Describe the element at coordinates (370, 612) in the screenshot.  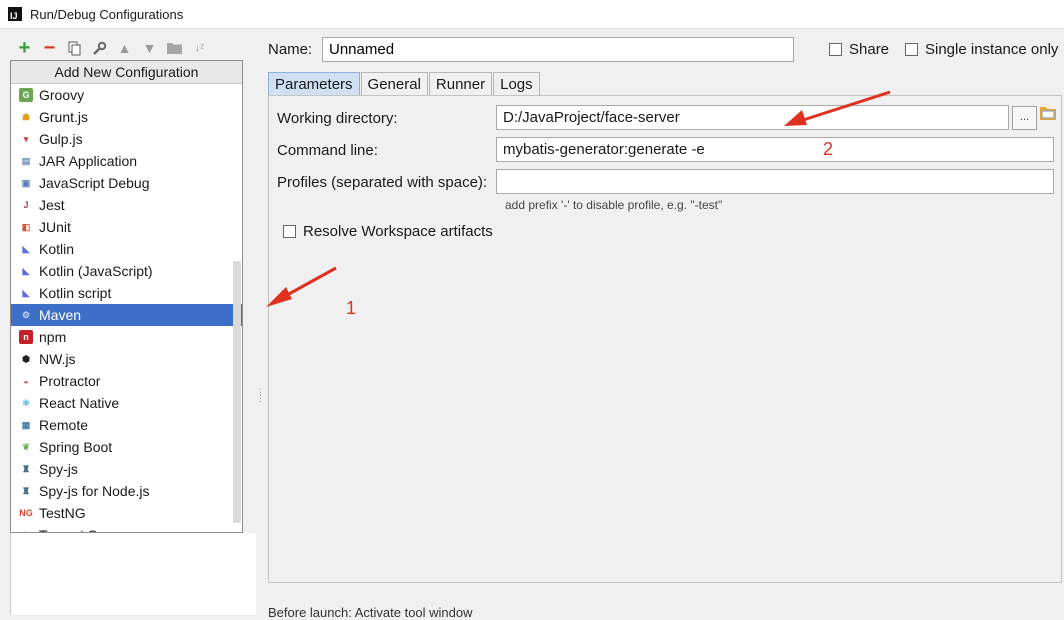
I see `before-launch-label: Before launch: Activate tool window` at that location.